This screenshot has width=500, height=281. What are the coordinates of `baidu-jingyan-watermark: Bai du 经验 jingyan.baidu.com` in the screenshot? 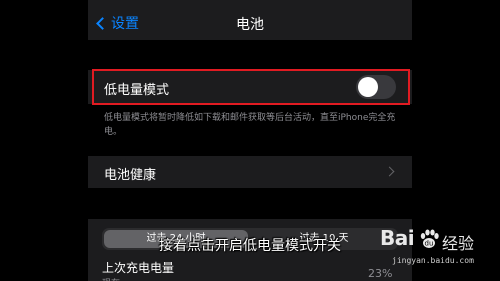 It's located at (438, 250).